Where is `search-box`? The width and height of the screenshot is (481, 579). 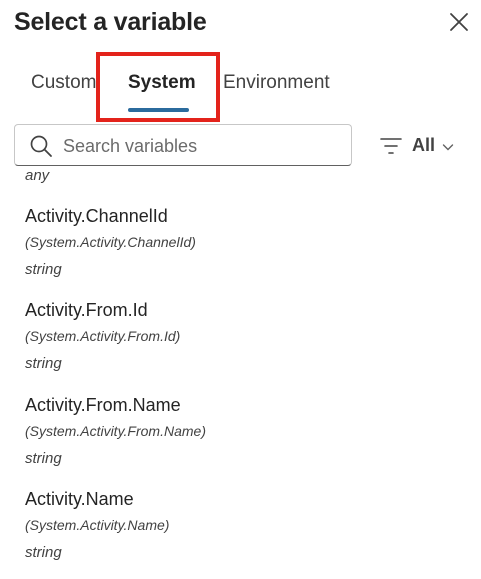 search-box is located at coordinates (183, 145).